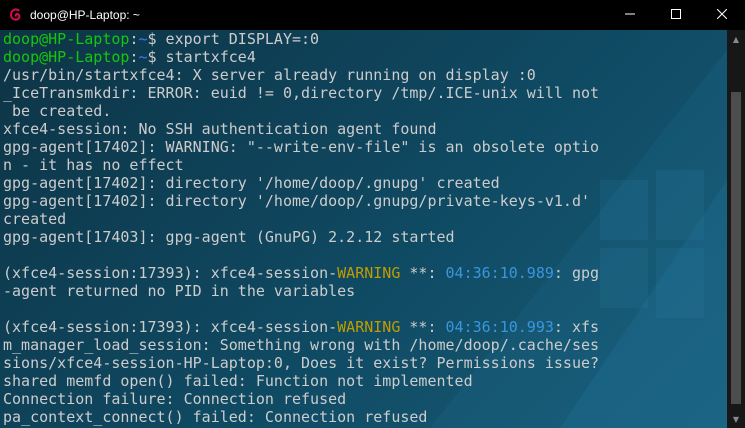 The height and width of the screenshot is (428, 745). I want to click on terminal-line: n - it has no effect, so click(365, 165).